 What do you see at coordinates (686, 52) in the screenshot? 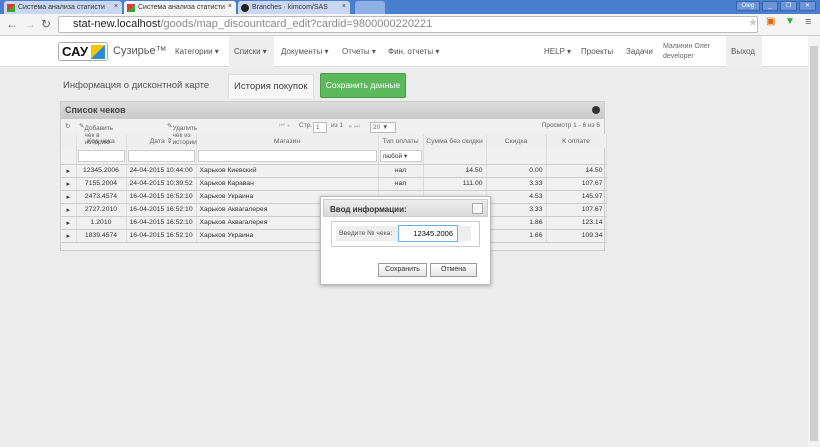
I see `user-info: Малинин Олег developer` at bounding box center [686, 52].